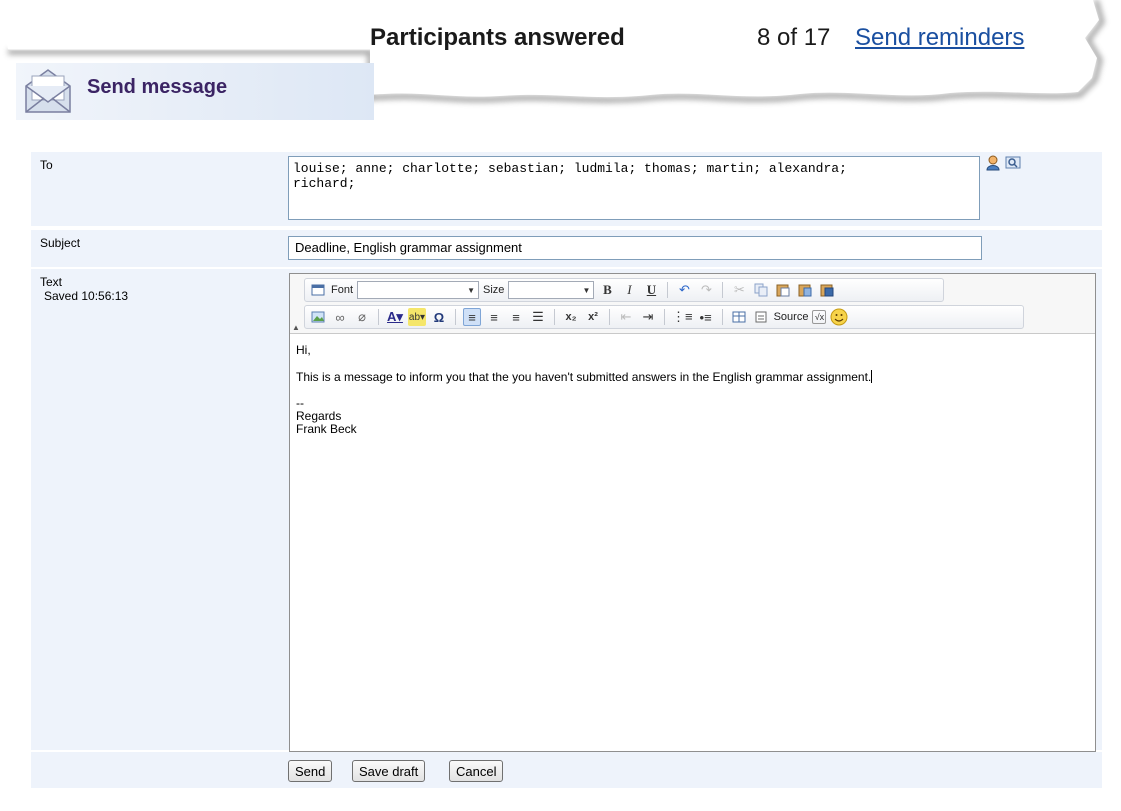 The image size is (1121, 811). I want to click on actions-row: Send Save draft Cancel, so click(566, 770).